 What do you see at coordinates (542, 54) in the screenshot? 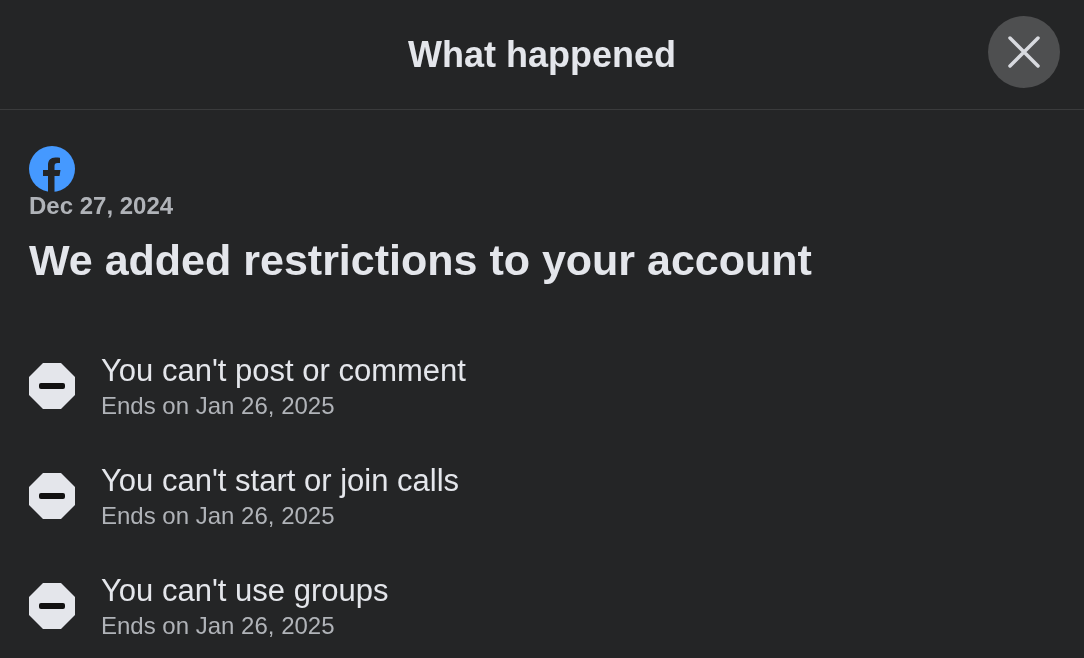
I see `dialog-title: What happened` at bounding box center [542, 54].